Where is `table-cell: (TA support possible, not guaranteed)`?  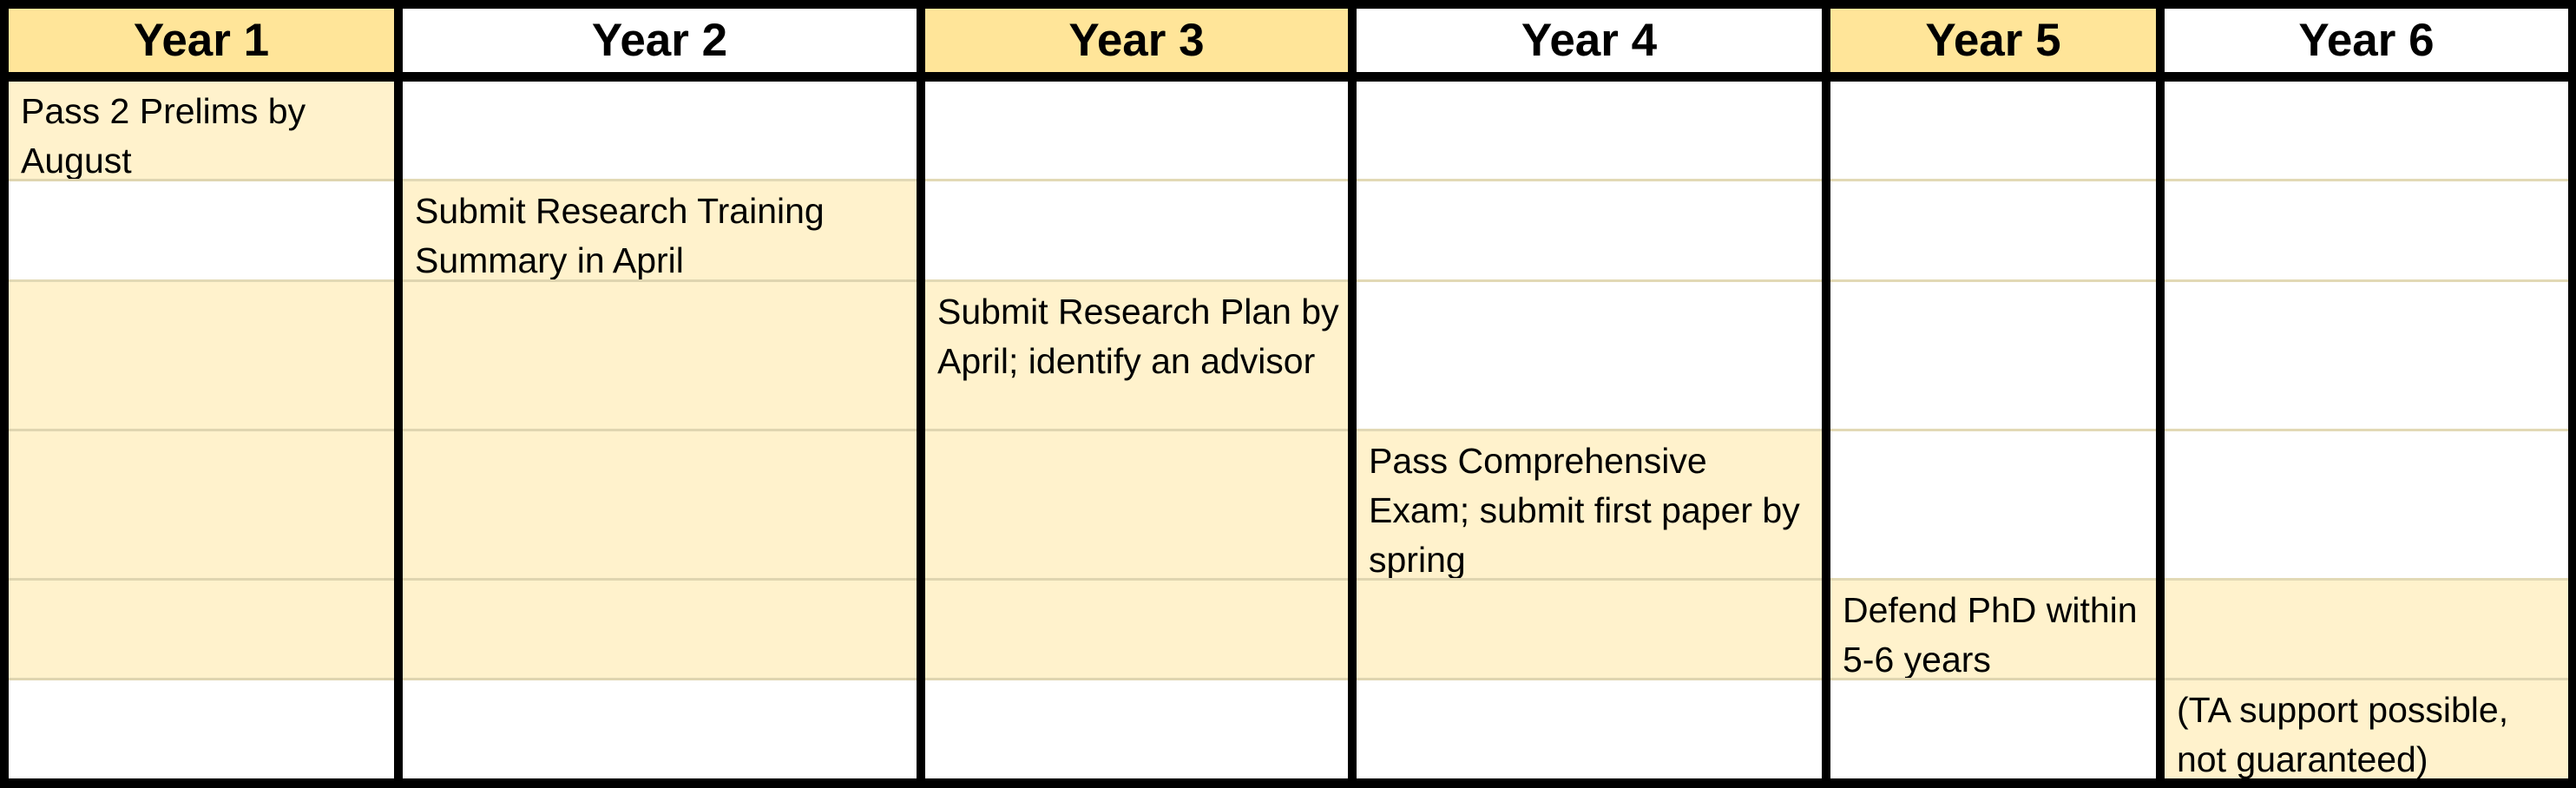
table-cell: (TA support possible, not guaranteed) is located at coordinates (2367, 729).